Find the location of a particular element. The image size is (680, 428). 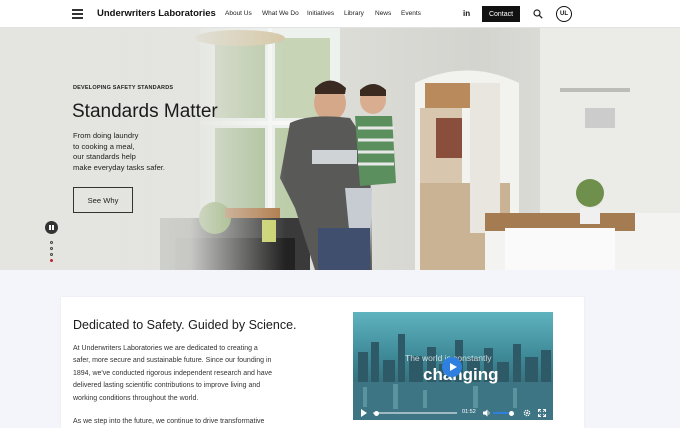

settings-gear-icon is located at coordinates (527, 413).